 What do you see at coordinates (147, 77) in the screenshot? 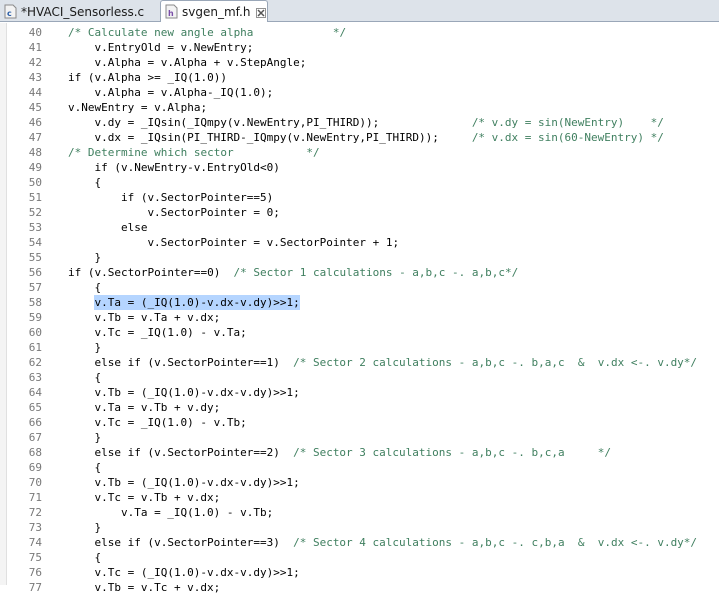
I see `code-text: if (v.Alpha >= _IQ(1.0))` at bounding box center [147, 77].